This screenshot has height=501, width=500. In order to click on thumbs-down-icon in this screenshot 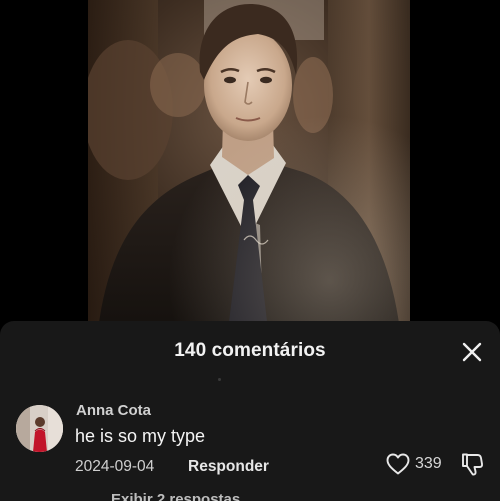, I will do `click(473, 464)`.